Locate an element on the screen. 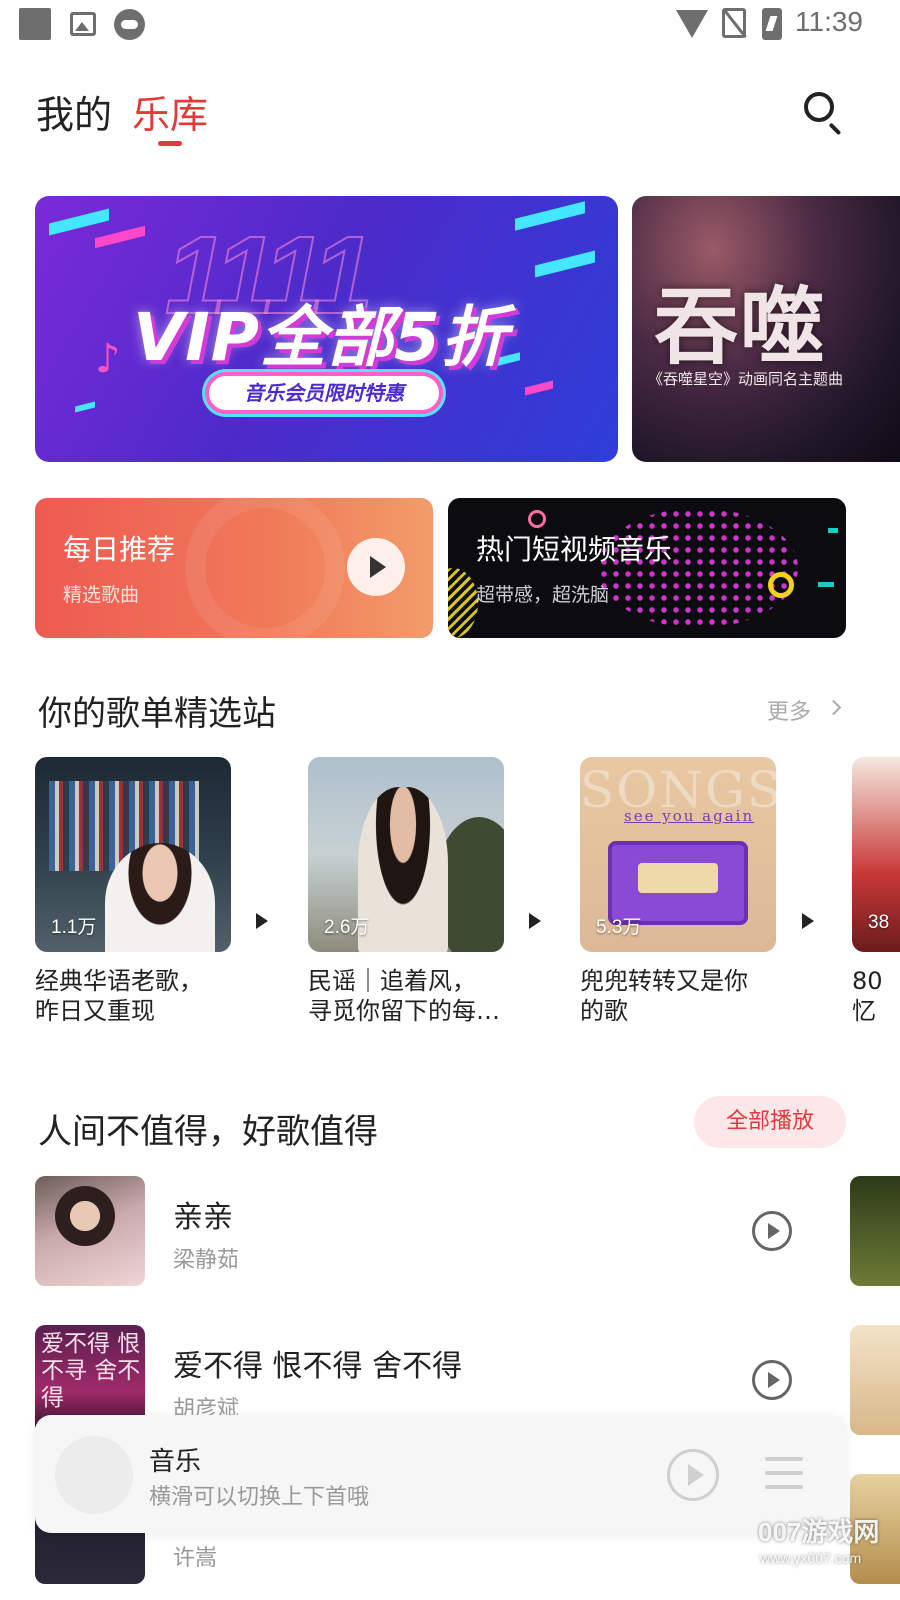  song-title: 爱不得 恨不得 舍不得 is located at coordinates (318, 1366).